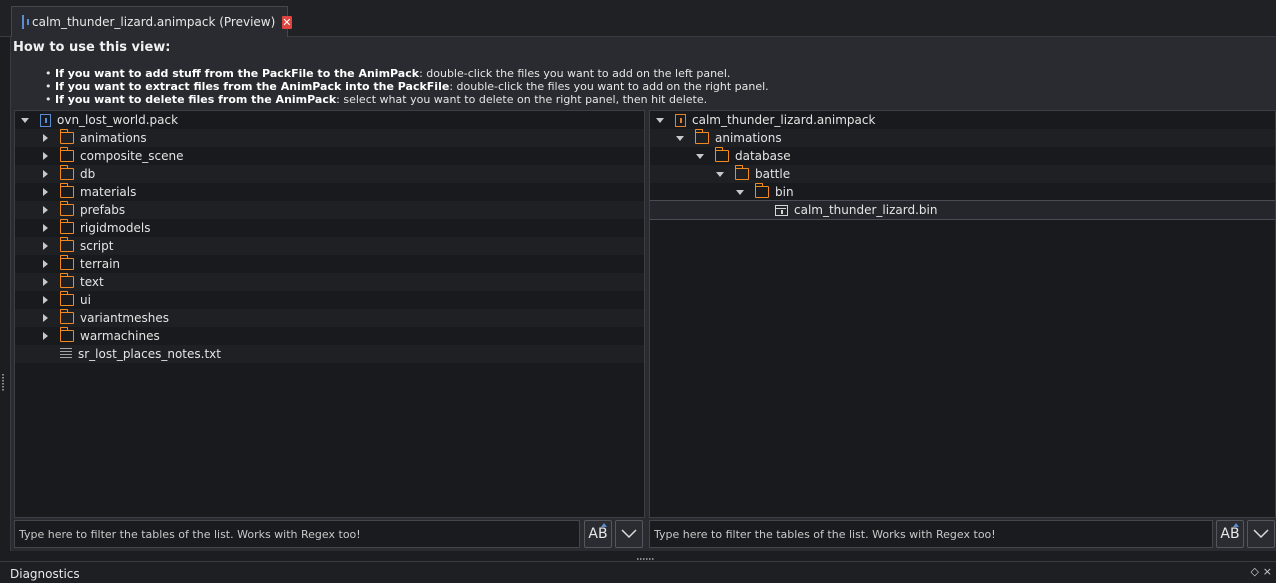 The height and width of the screenshot is (583, 1276). What do you see at coordinates (100, 264) in the screenshot?
I see `tree-item-label: terrain` at bounding box center [100, 264].